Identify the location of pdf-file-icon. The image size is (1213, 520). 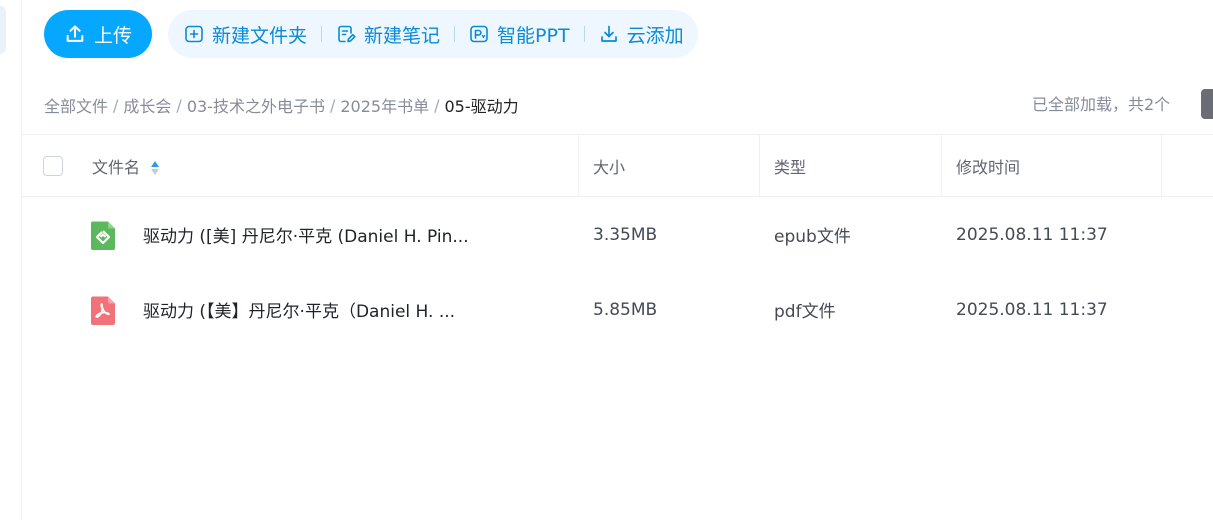
(103, 310).